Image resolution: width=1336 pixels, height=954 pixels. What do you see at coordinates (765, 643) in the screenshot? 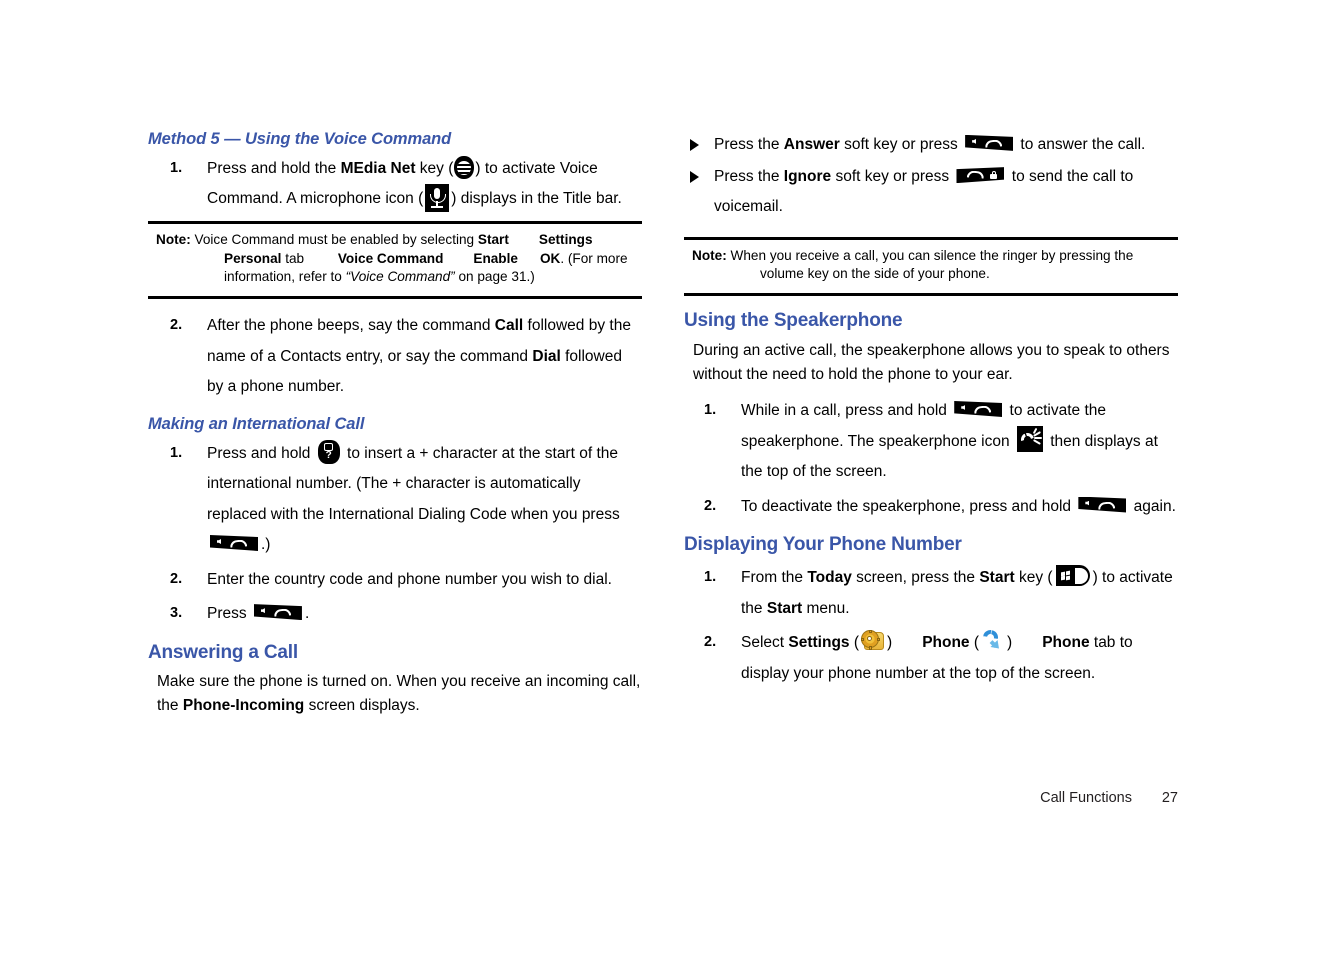
I see `step-text-part: Select` at bounding box center [765, 643].